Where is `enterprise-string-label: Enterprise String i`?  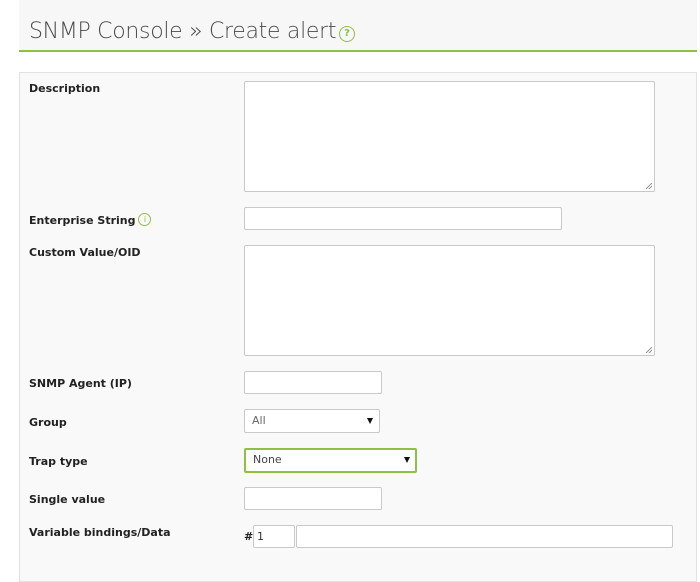
enterprise-string-label: Enterprise String i is located at coordinates (90, 220).